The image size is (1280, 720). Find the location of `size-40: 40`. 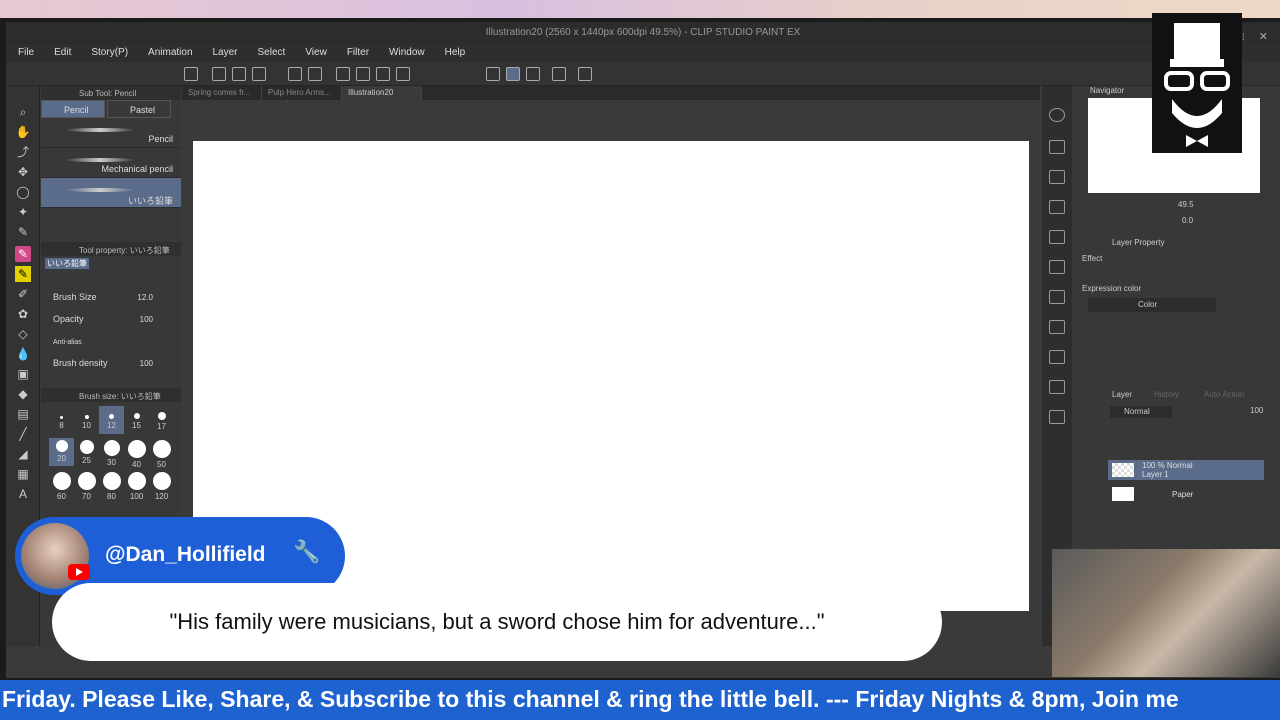

size-40: 40 is located at coordinates (136, 453).